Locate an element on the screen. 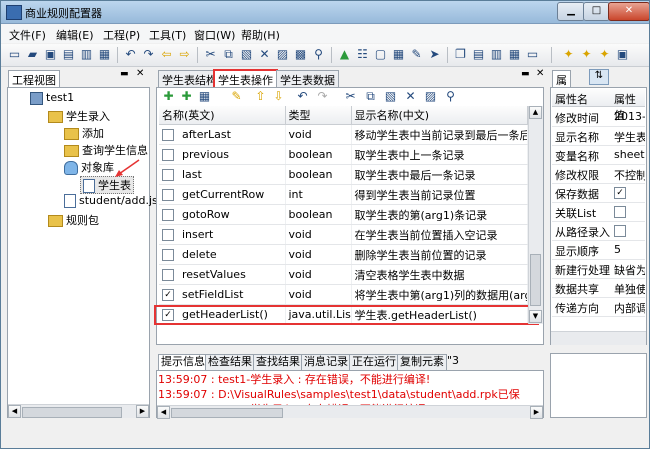  tab-messages: 消息记录 is located at coordinates (326, 362).